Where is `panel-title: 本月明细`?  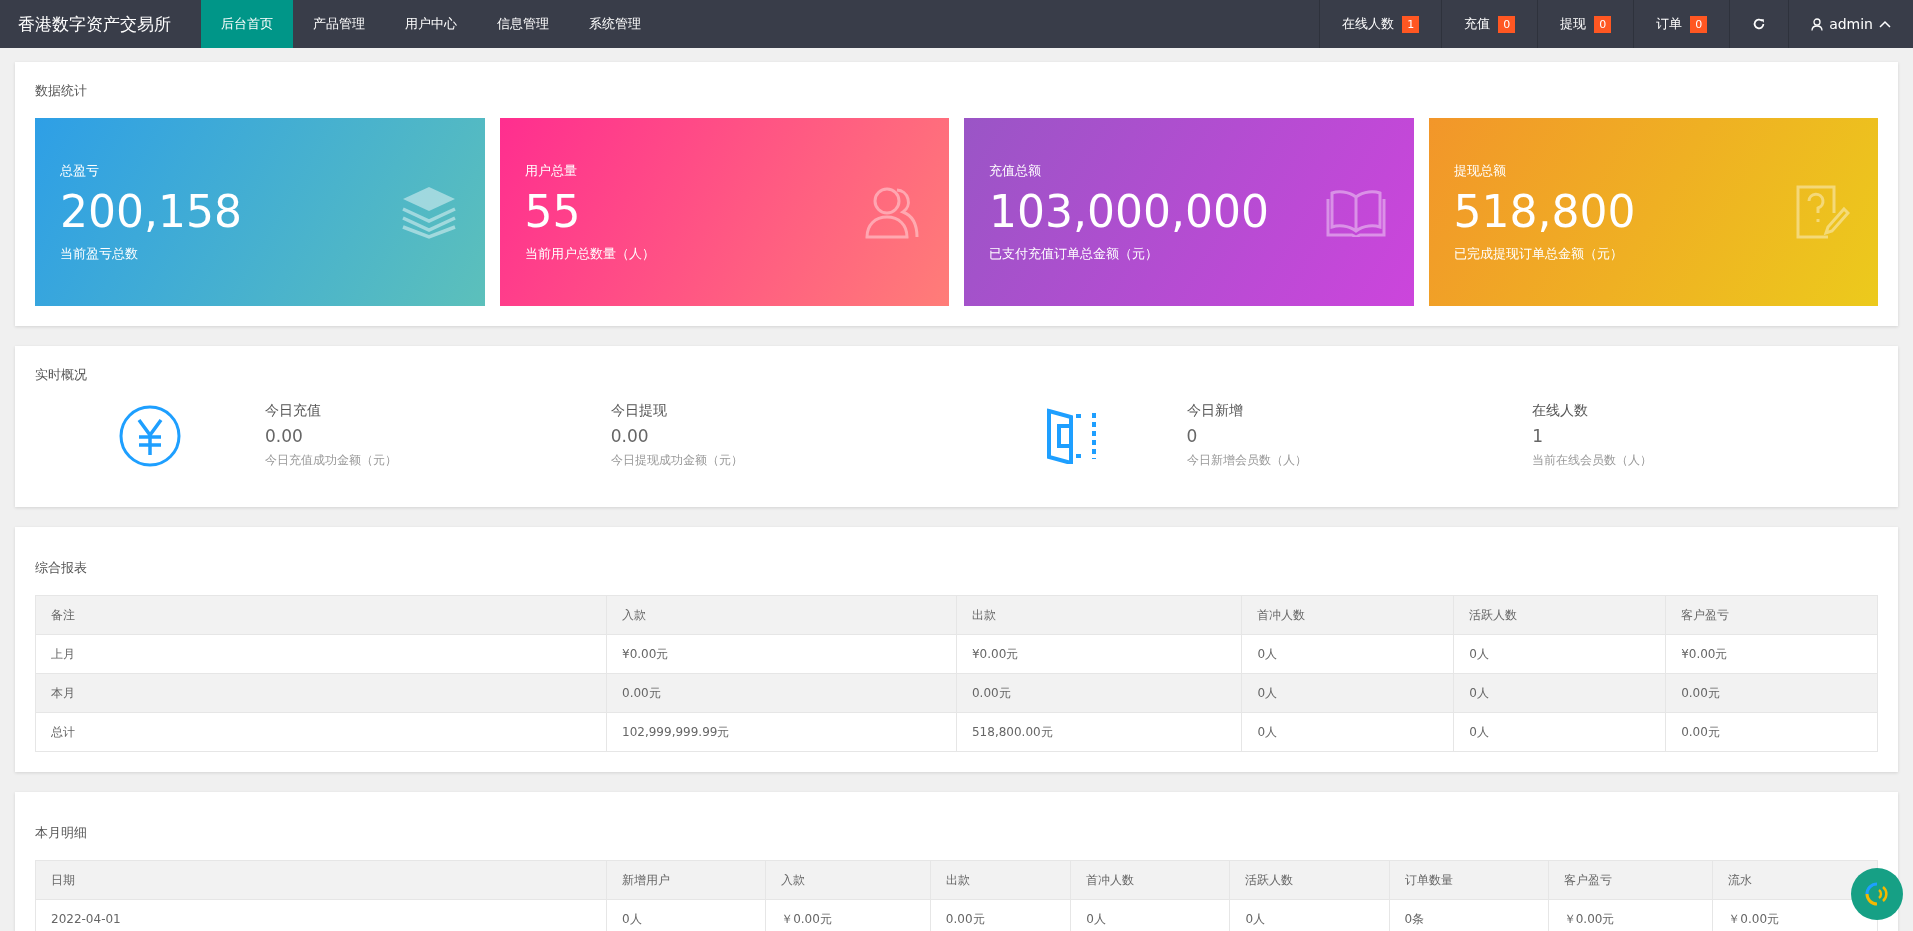
panel-title: 本月明细 is located at coordinates (61, 833).